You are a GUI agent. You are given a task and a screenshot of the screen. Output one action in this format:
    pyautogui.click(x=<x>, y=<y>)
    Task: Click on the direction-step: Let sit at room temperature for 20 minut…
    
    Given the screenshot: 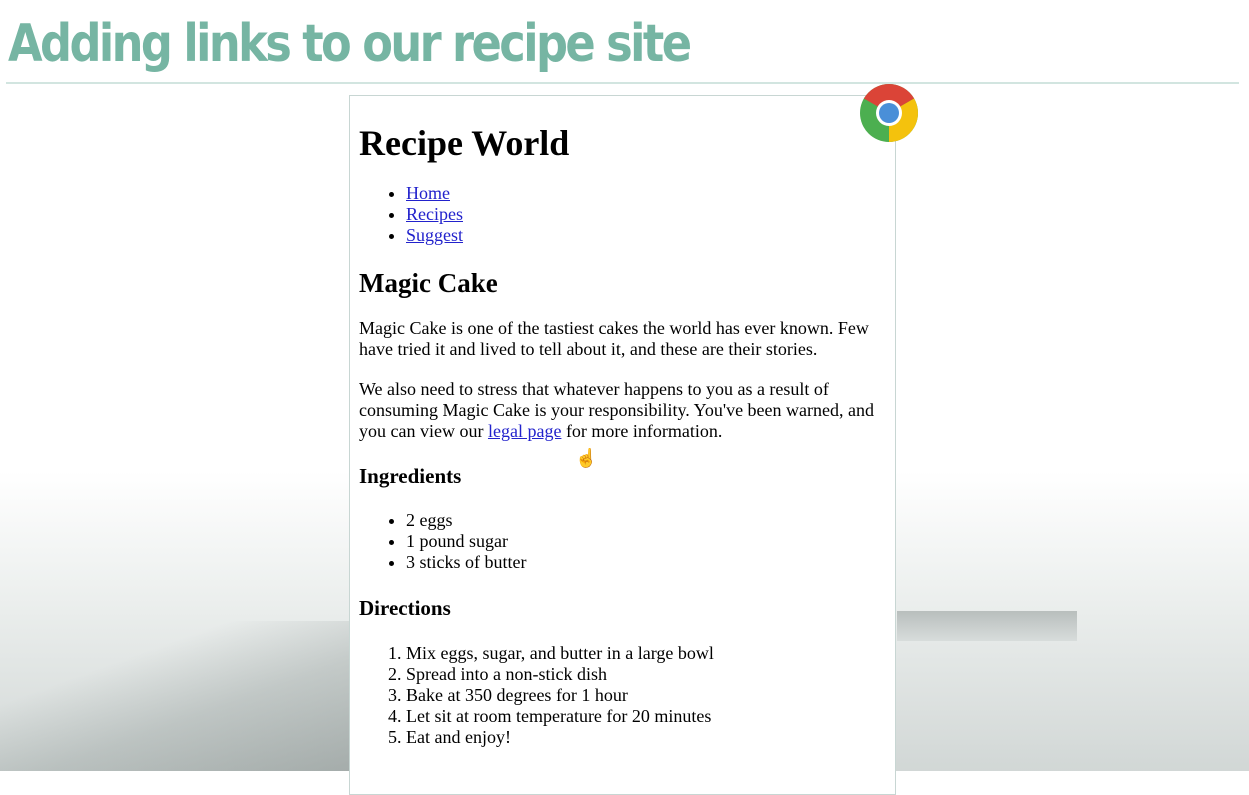 What is the action you would take?
    pyautogui.click(x=646, y=716)
    